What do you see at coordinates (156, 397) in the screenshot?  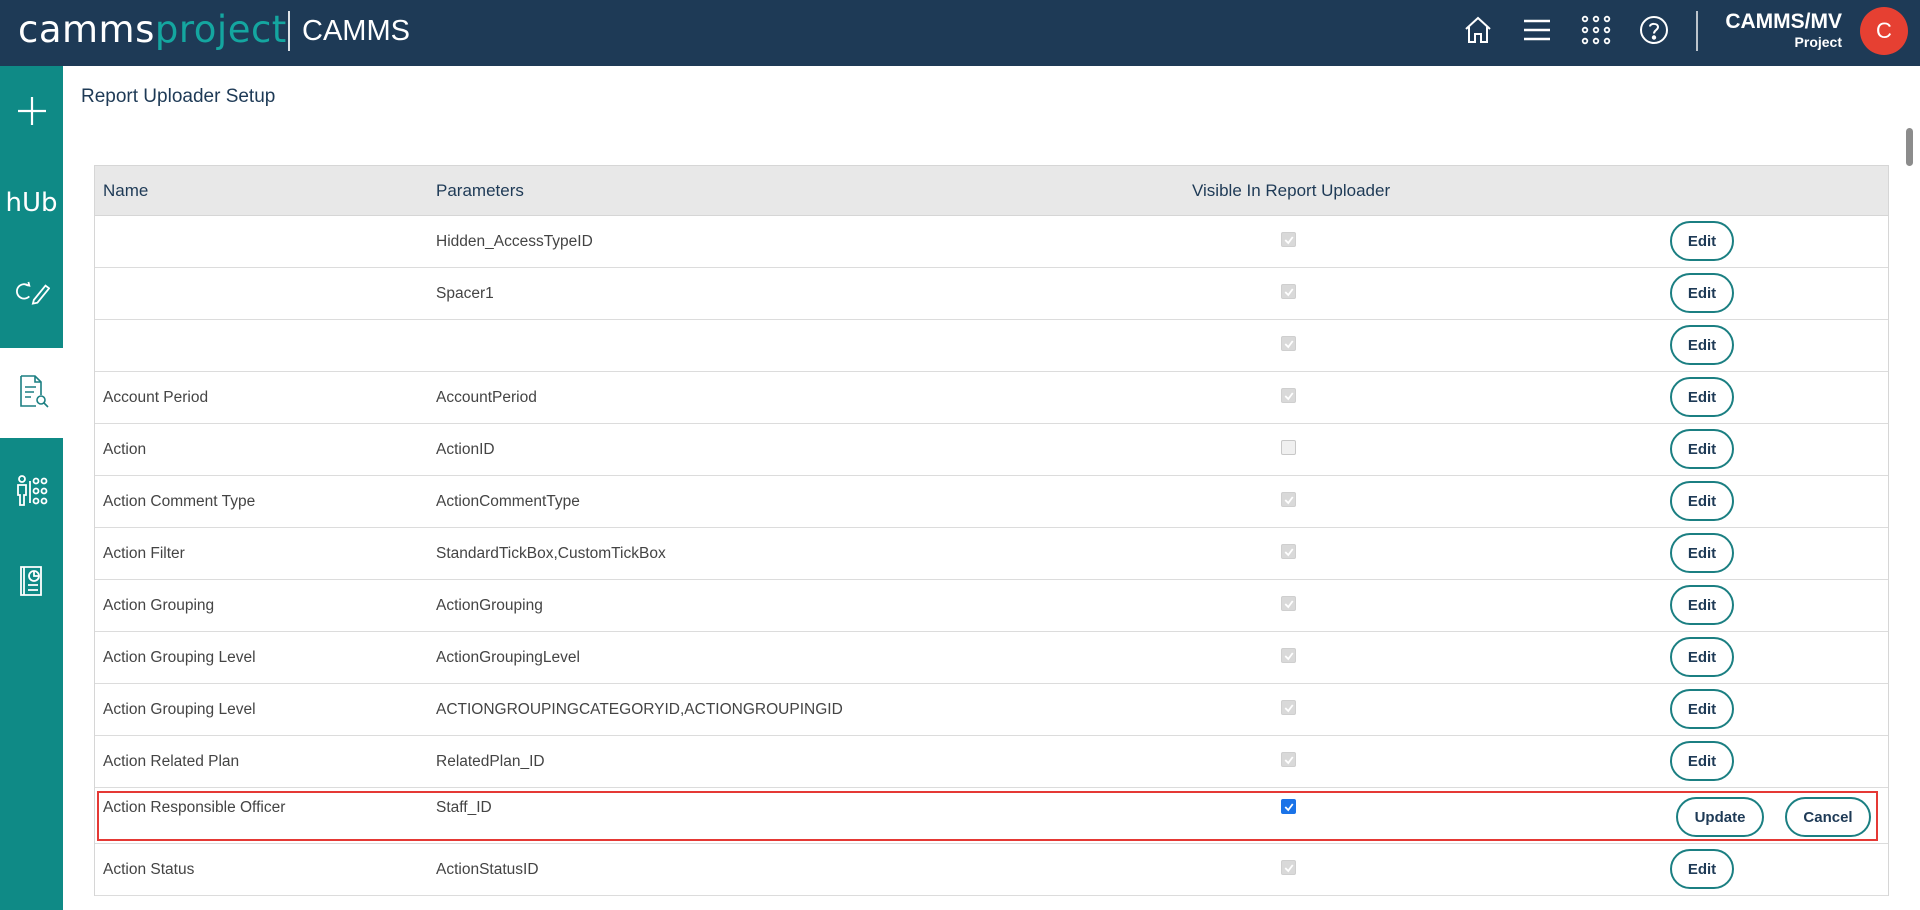 I see `cell-name: Account Period` at bounding box center [156, 397].